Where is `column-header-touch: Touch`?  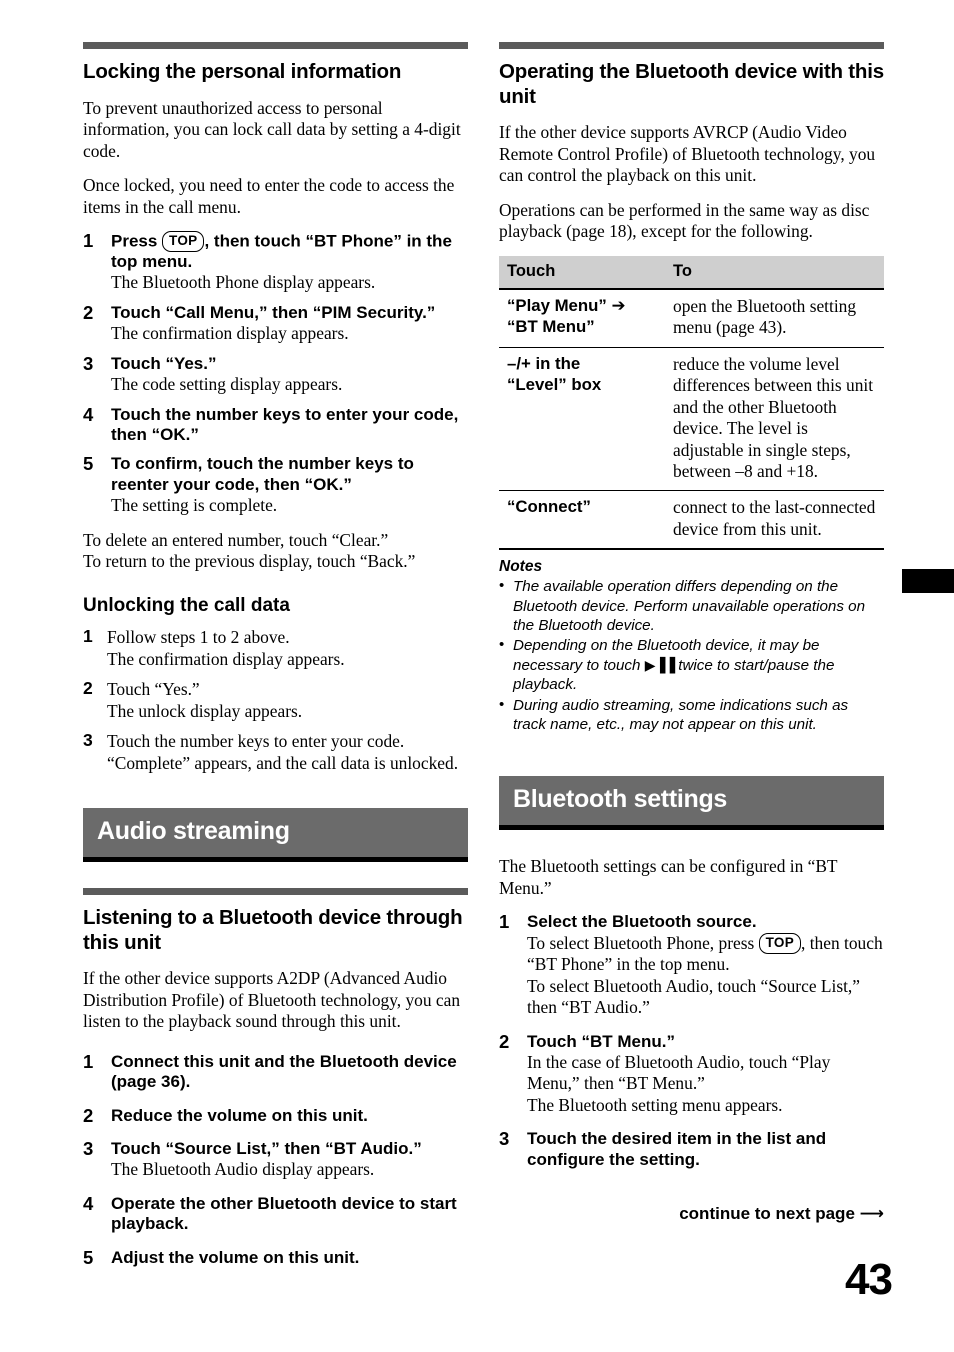 column-header-touch: Touch is located at coordinates (582, 272).